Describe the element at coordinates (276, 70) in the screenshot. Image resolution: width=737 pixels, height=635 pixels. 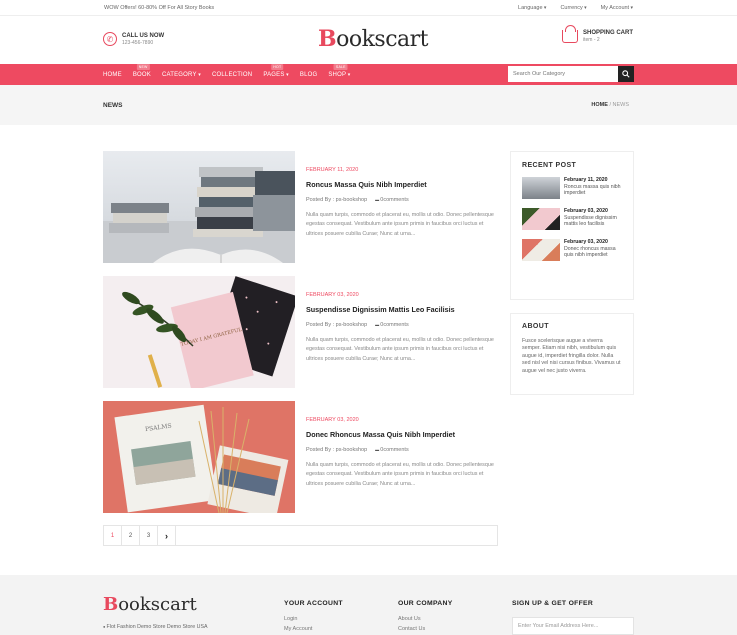
I see `nav-pages: Pages Hot` at that location.